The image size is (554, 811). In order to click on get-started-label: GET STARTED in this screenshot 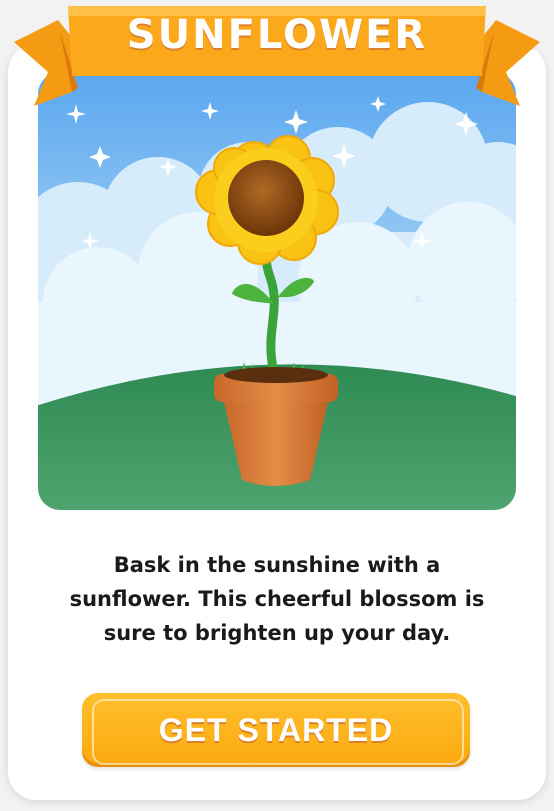, I will do `click(276, 729)`.